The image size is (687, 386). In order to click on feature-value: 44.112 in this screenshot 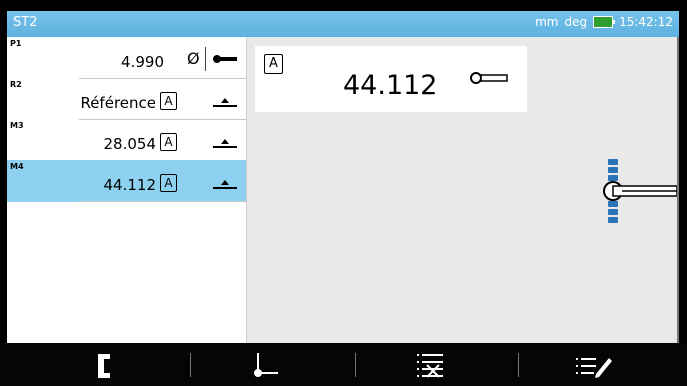, I will do `click(130, 185)`.